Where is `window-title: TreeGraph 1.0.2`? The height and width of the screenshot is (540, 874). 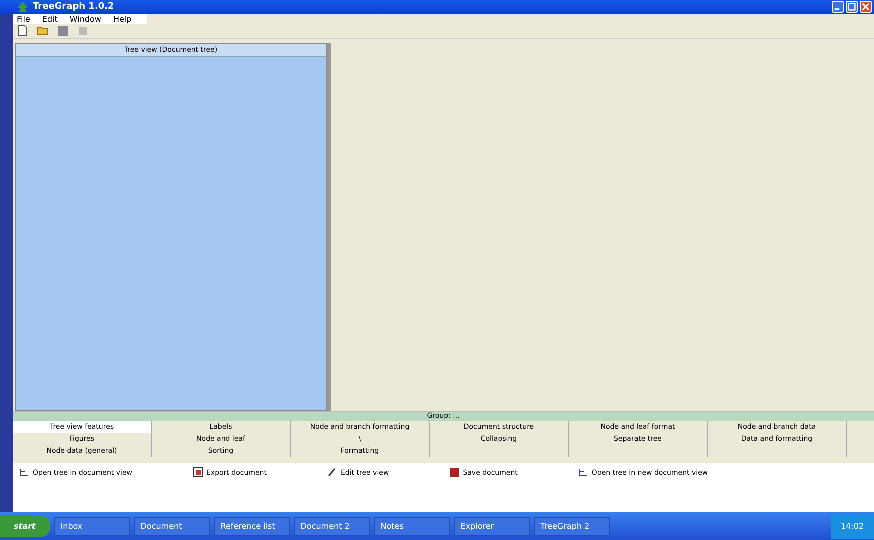 window-title: TreeGraph 1.0.2 is located at coordinates (73, 7).